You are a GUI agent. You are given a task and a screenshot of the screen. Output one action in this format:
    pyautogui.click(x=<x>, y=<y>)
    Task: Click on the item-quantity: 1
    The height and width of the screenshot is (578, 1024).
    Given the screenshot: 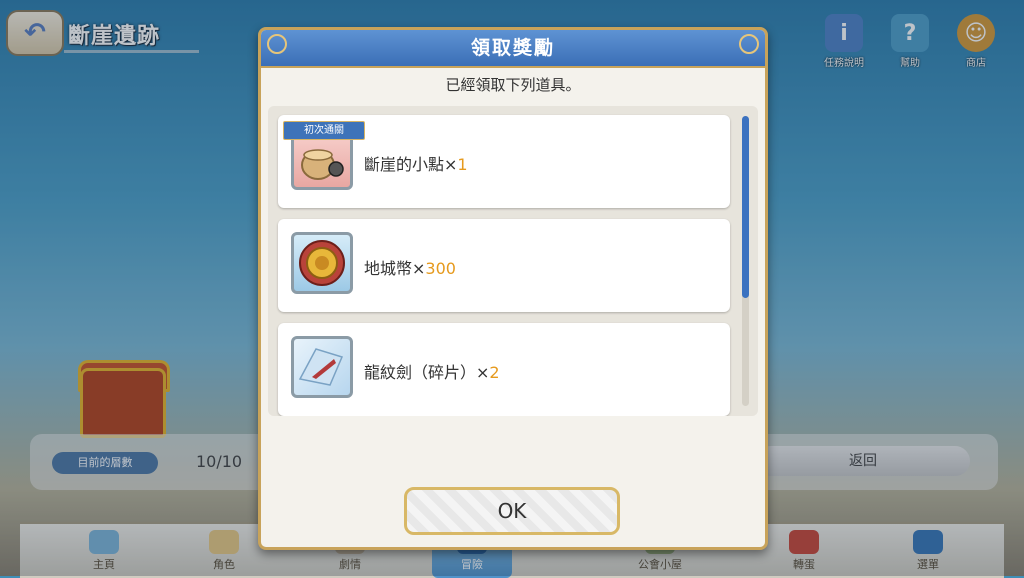 What is the action you would take?
    pyautogui.click(x=462, y=164)
    